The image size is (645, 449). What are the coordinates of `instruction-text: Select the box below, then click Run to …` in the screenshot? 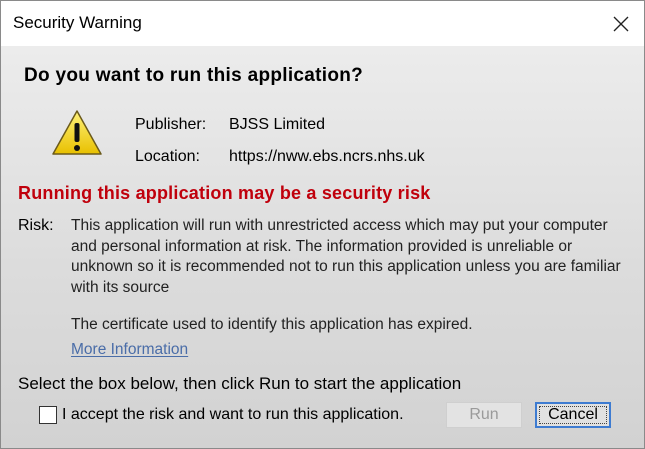 It's located at (240, 383).